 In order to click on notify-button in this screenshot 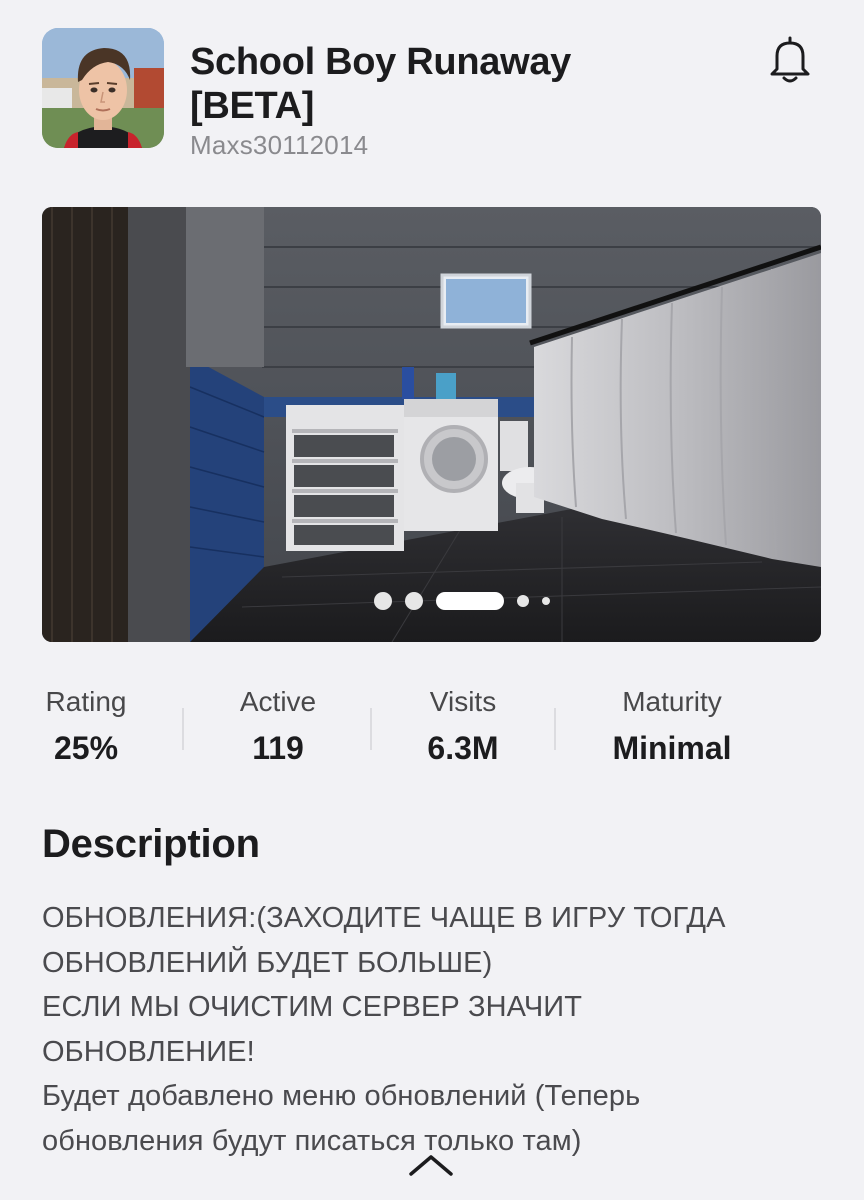, I will do `click(790, 59)`.